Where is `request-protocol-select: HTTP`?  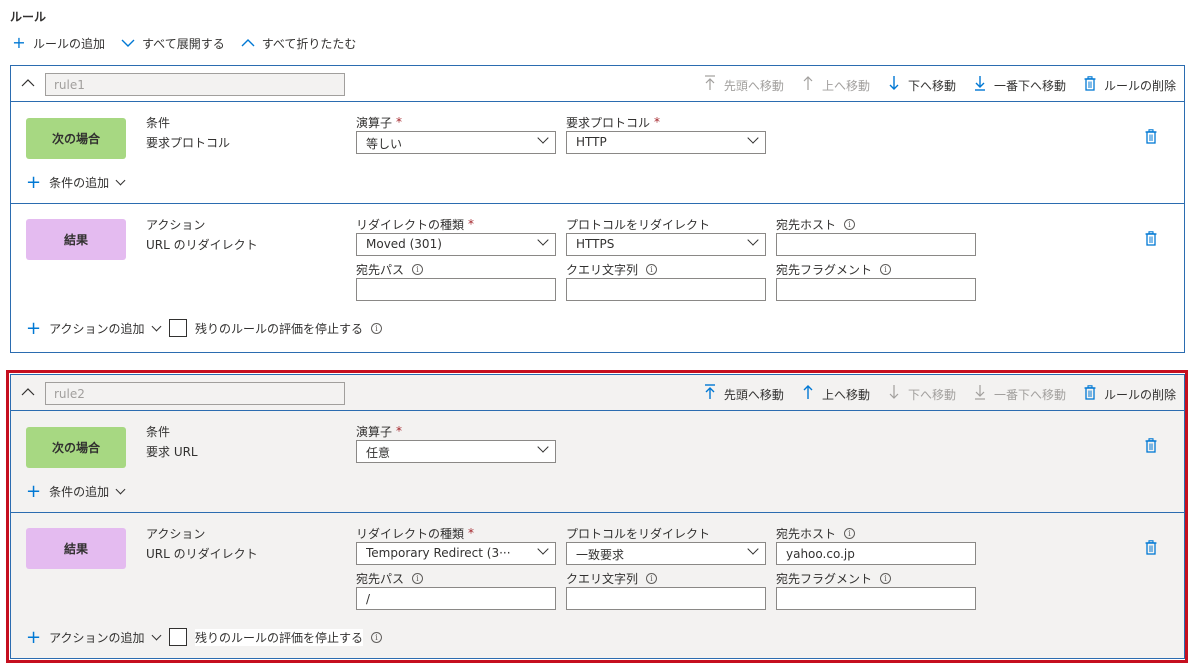
request-protocol-select: HTTP is located at coordinates (666, 142).